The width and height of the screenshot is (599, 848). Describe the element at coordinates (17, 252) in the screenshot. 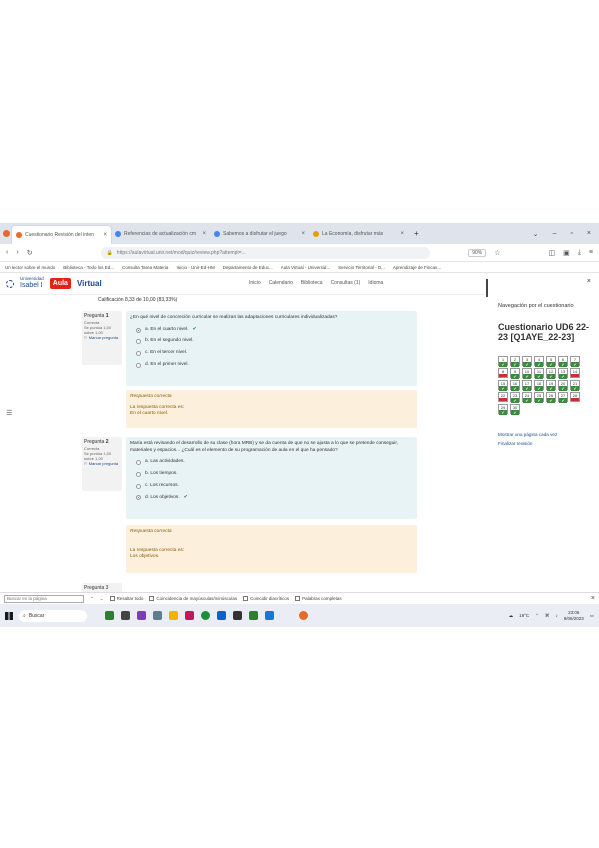

I see `forward-icon: ›` at that location.